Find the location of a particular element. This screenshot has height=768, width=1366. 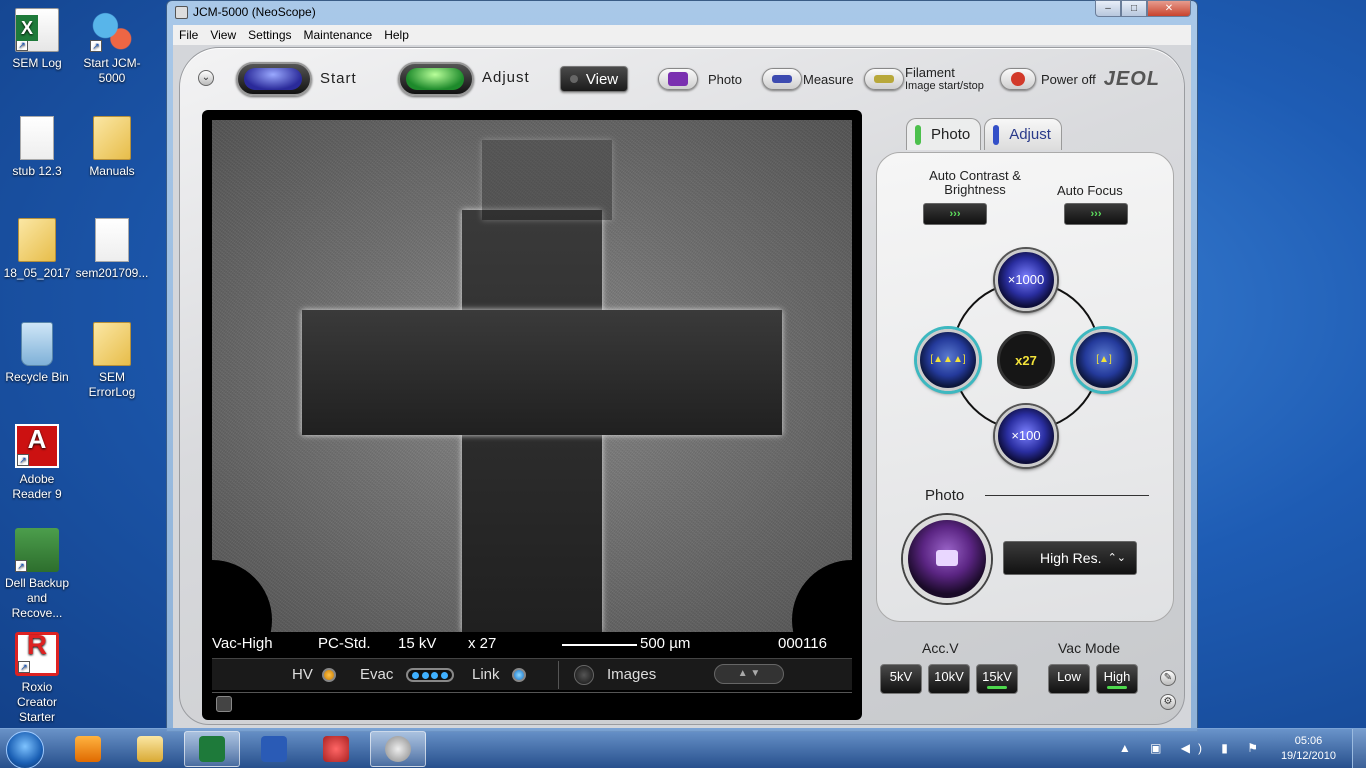

auto-contrast-button: ››› is located at coordinates (955, 214).